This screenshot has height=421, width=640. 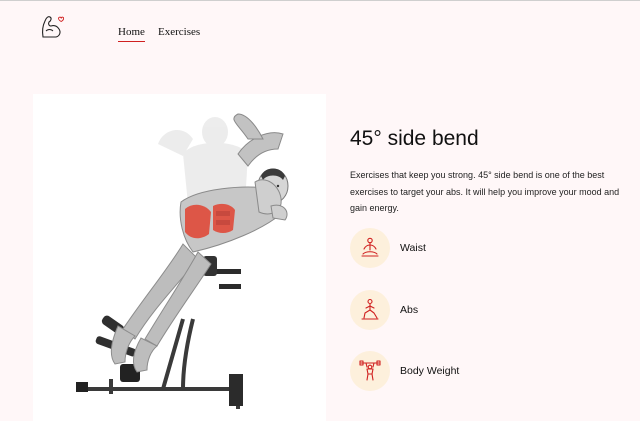 What do you see at coordinates (131, 33) in the screenshot?
I see `nav-link-home: Home` at bounding box center [131, 33].